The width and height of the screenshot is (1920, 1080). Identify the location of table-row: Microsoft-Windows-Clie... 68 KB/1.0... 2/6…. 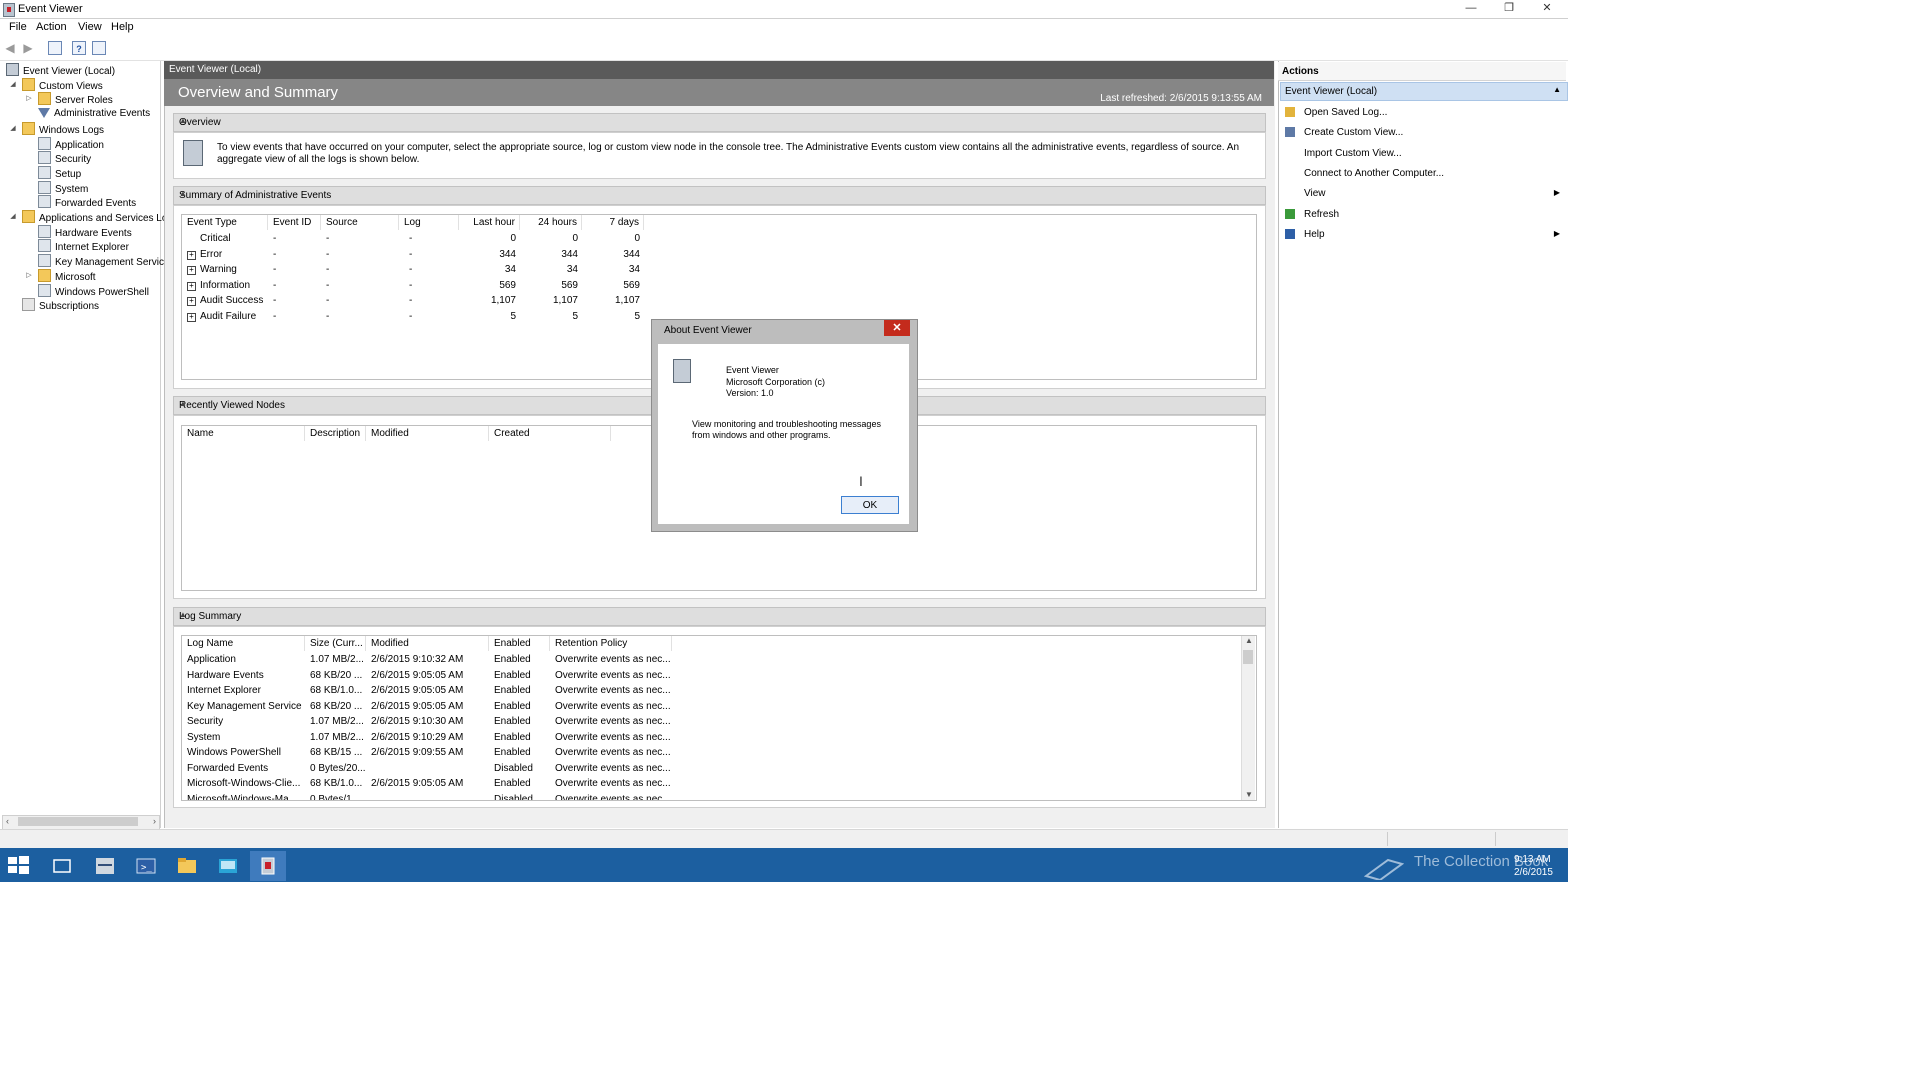
(712, 785).